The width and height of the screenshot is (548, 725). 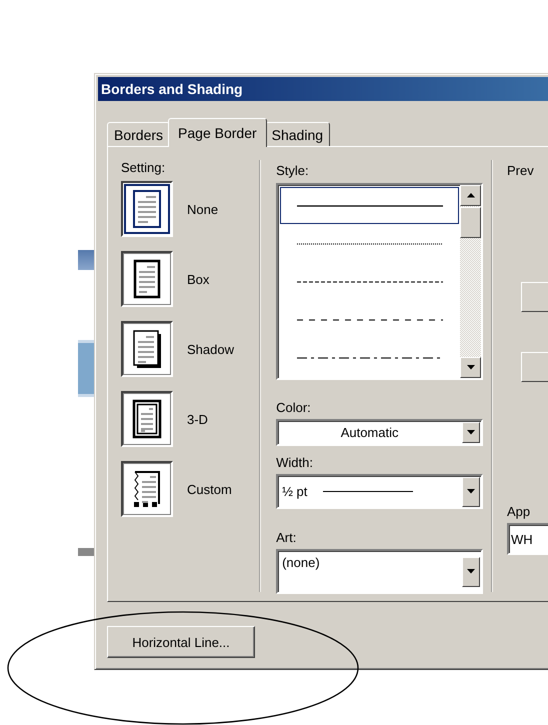 What do you see at coordinates (210, 349) in the screenshot?
I see `setting-label: Shadow` at bounding box center [210, 349].